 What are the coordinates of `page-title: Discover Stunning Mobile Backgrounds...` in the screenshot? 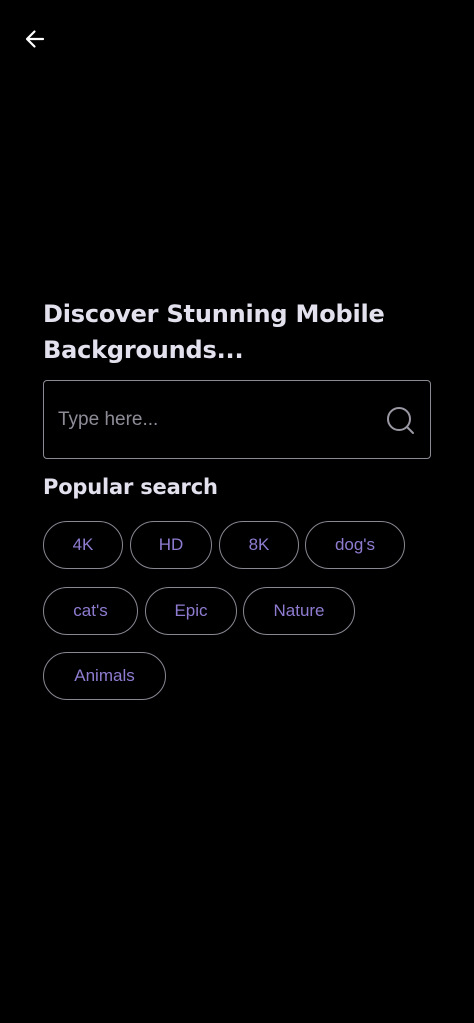 It's located at (243, 332).